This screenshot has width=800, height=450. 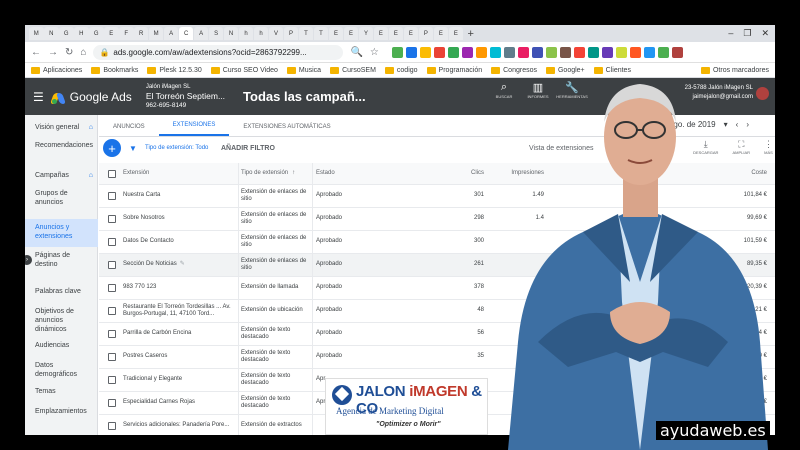 I want to click on cell-extension: Sección De Noticias ✎, so click(x=179, y=265).